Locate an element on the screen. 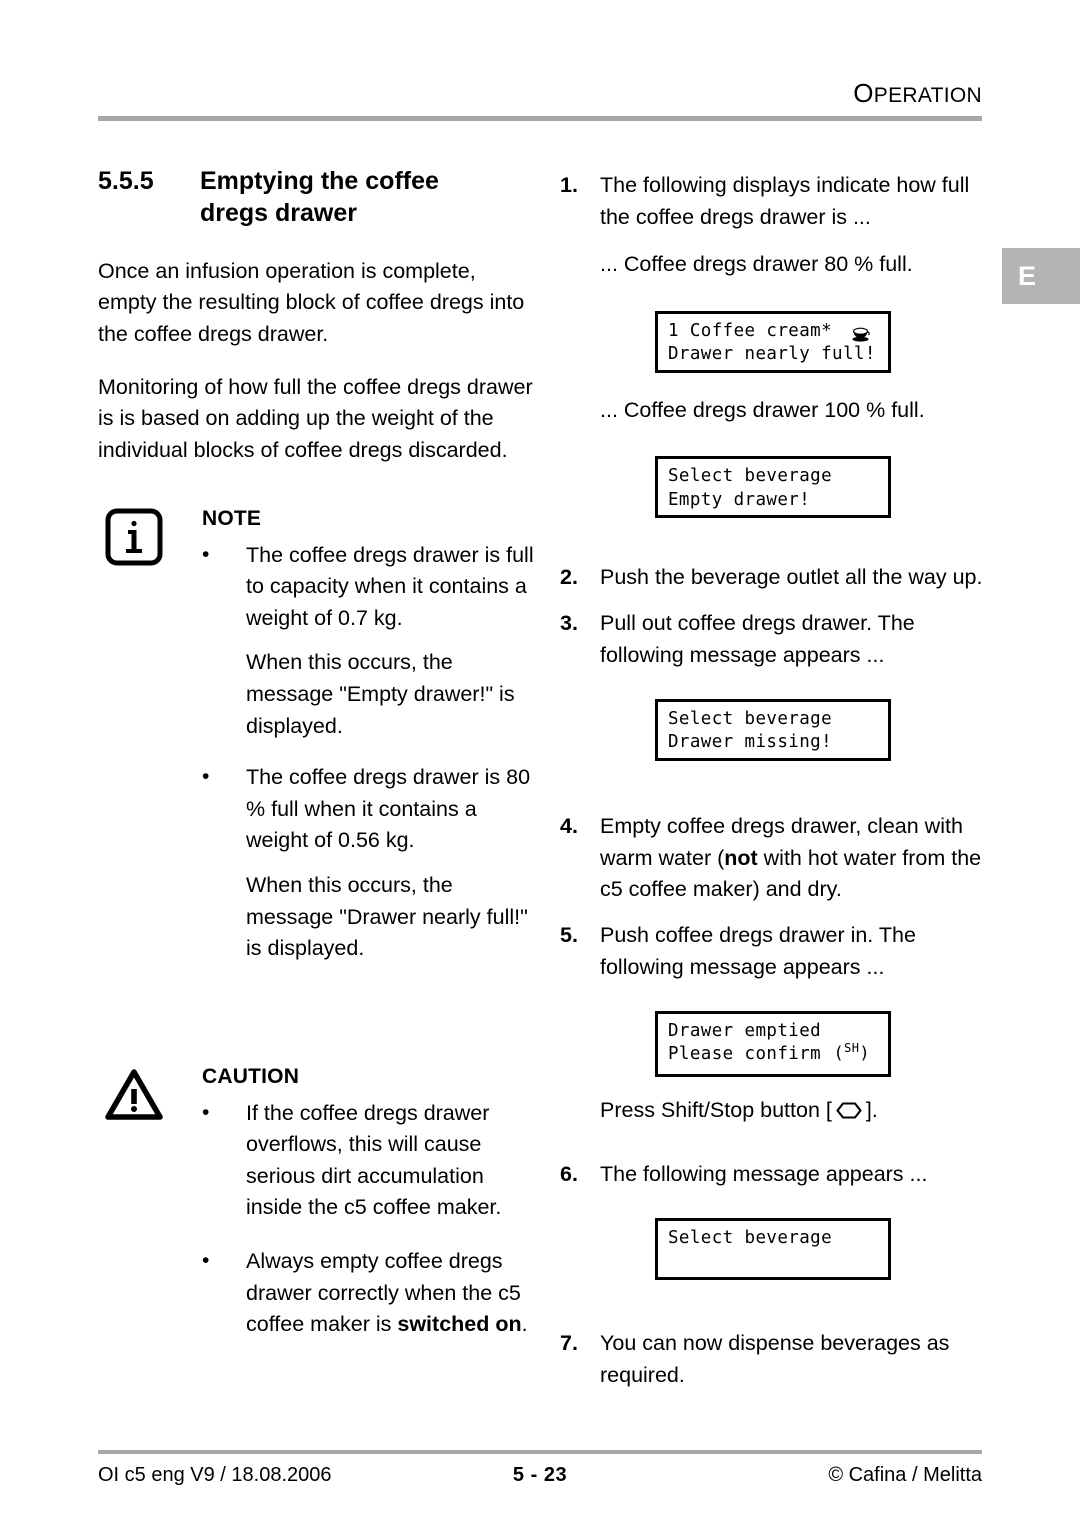 The width and height of the screenshot is (1080, 1528). lcd-line-2: Empty drawer! is located at coordinates (739, 499).